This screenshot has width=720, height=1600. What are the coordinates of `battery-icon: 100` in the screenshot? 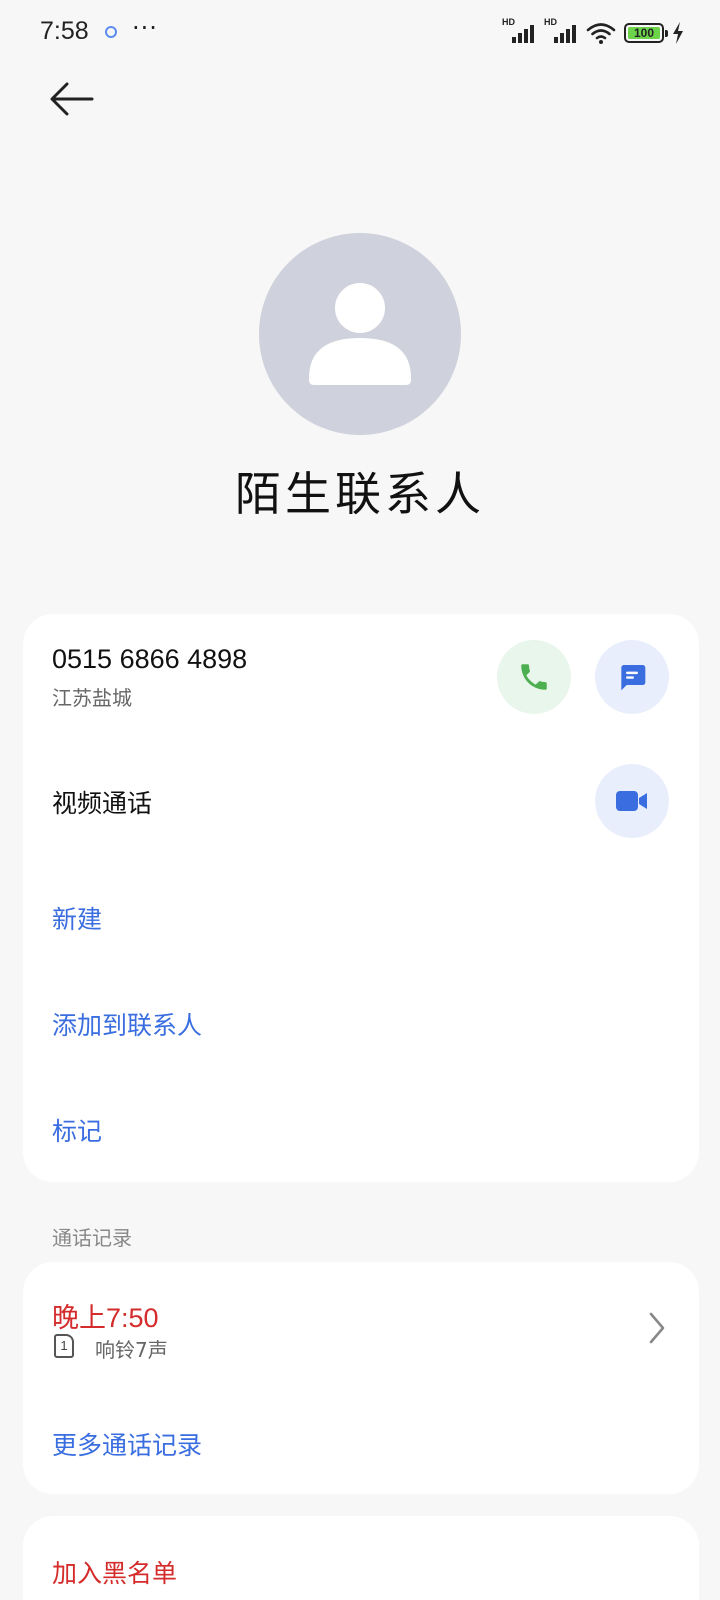 It's located at (646, 33).